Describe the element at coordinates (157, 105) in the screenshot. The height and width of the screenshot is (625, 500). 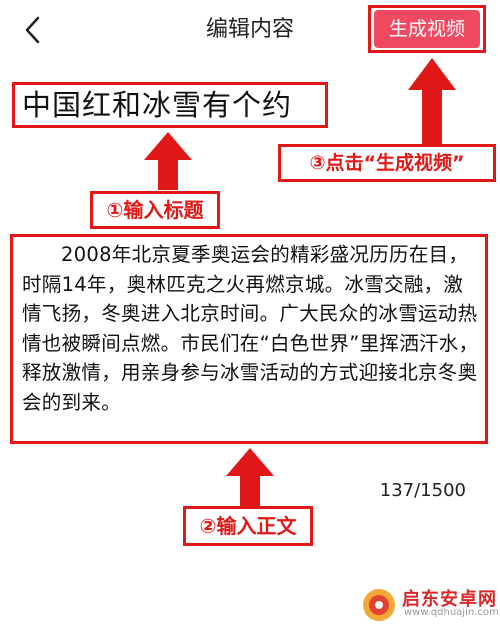
I see `title-input: 中国红和冰雪有个约` at that location.